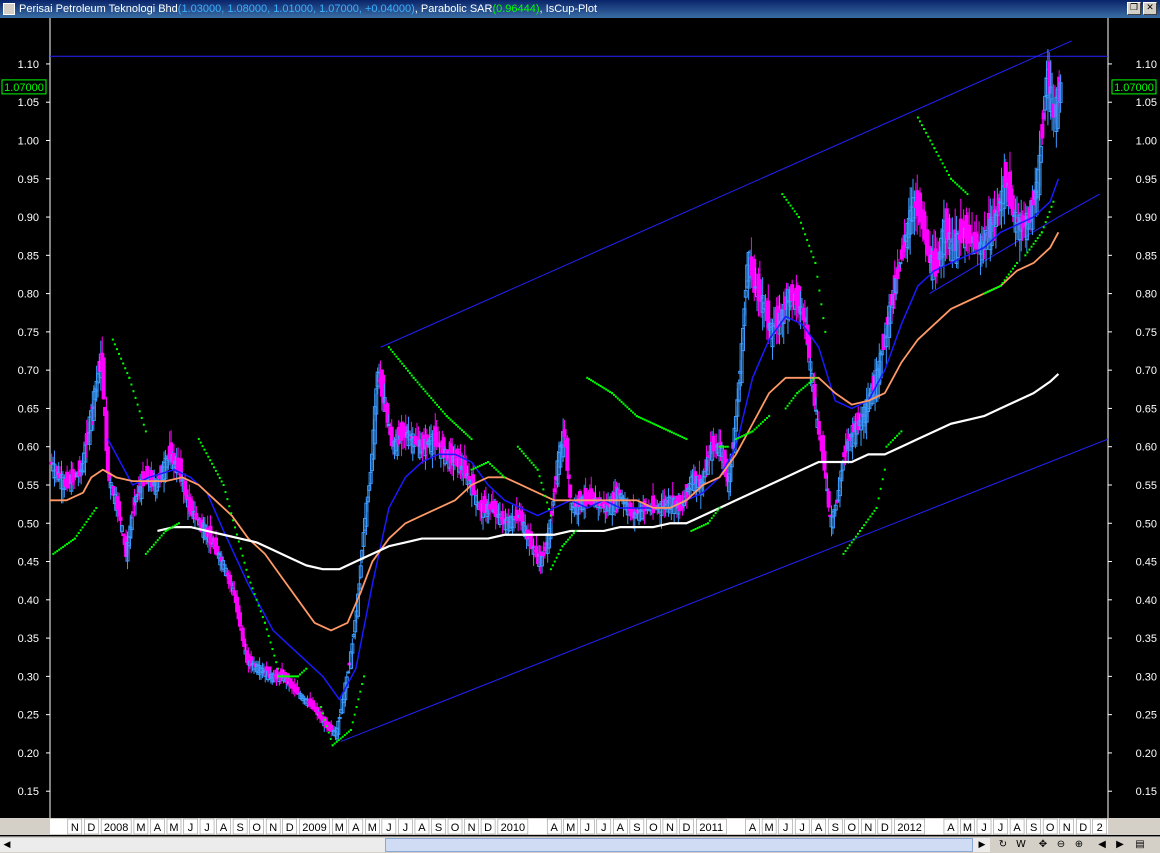  What do you see at coordinates (1061, 845) in the screenshot?
I see `zoom-out-icon: ⊖` at bounding box center [1061, 845].